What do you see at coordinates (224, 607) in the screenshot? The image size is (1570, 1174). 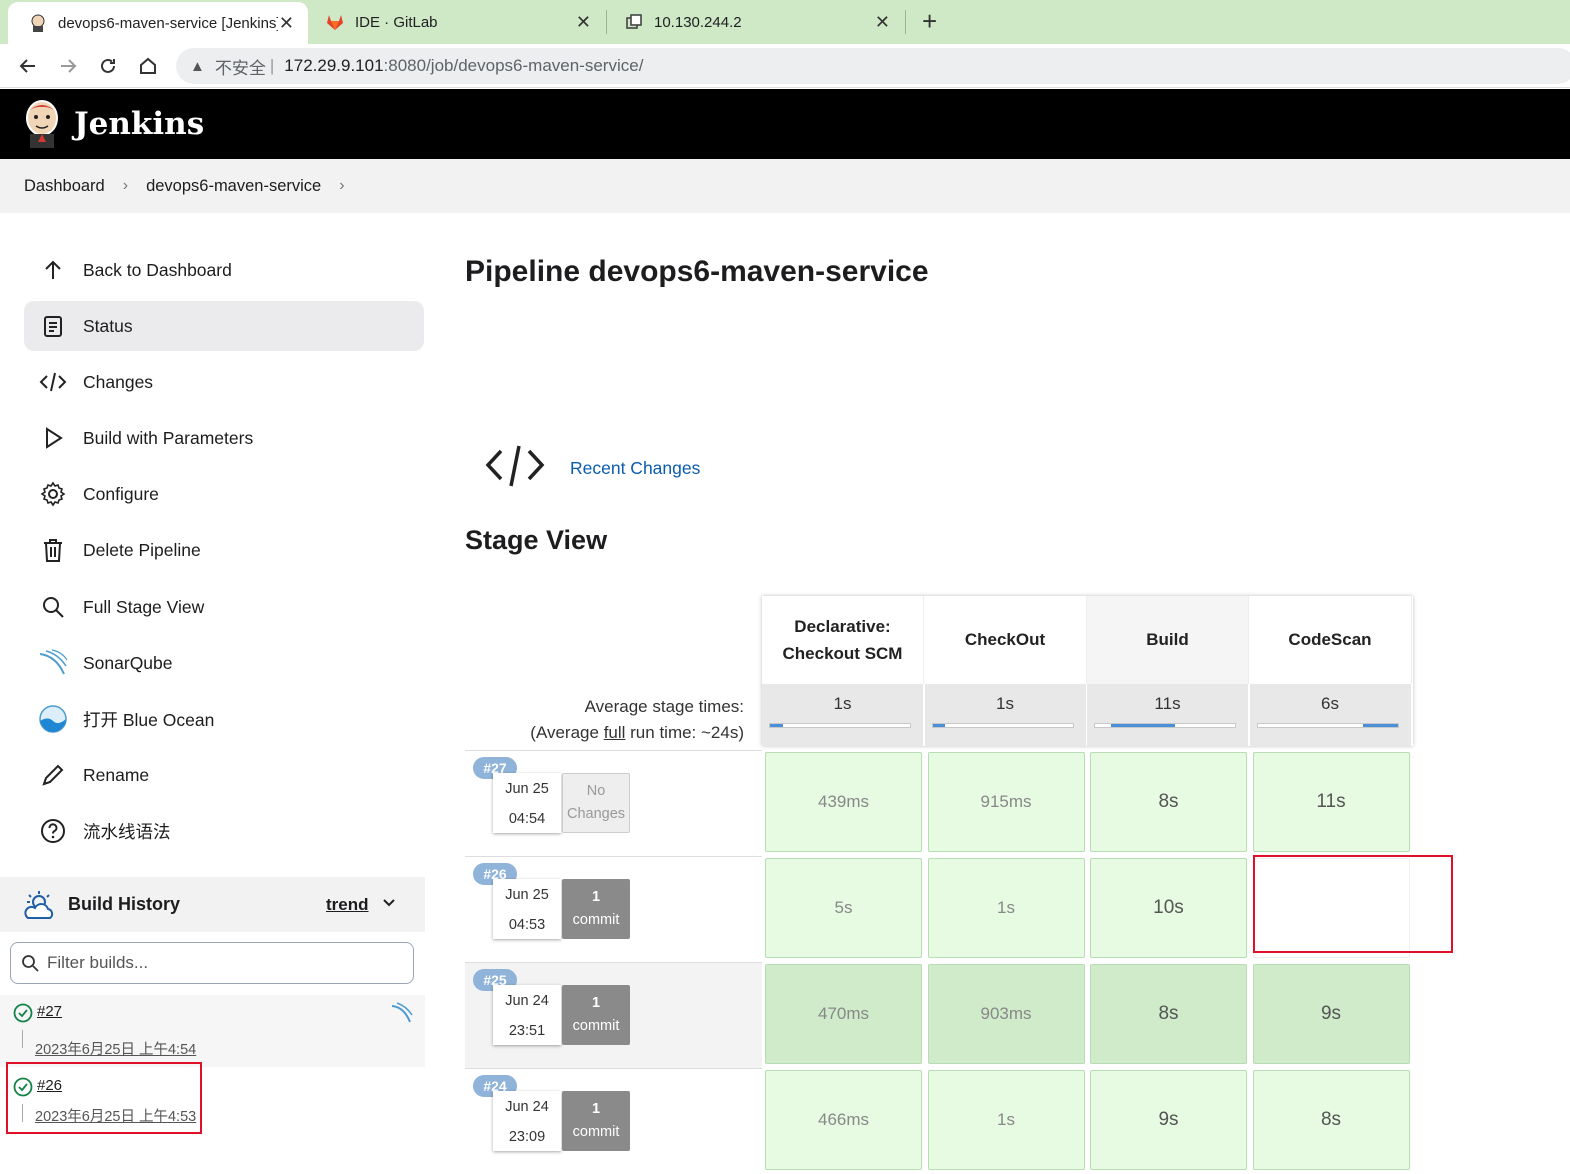 I see `sidebar-item-full-stage-view: Full Stage View` at bounding box center [224, 607].